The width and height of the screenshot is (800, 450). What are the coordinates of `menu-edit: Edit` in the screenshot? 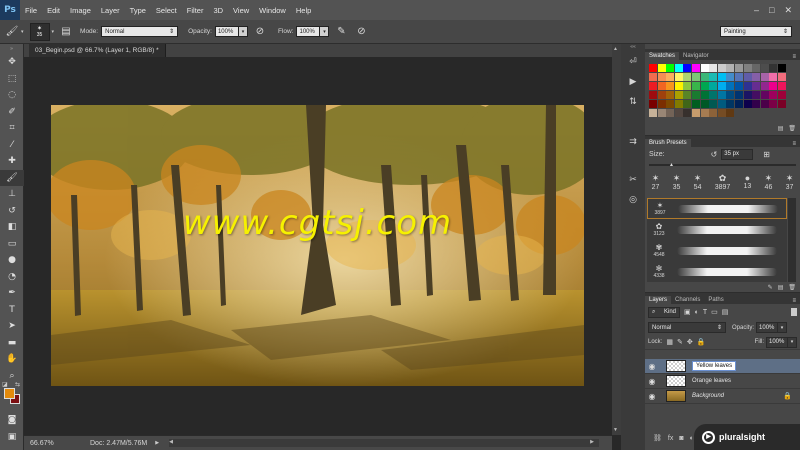 It's located at (53, 10).